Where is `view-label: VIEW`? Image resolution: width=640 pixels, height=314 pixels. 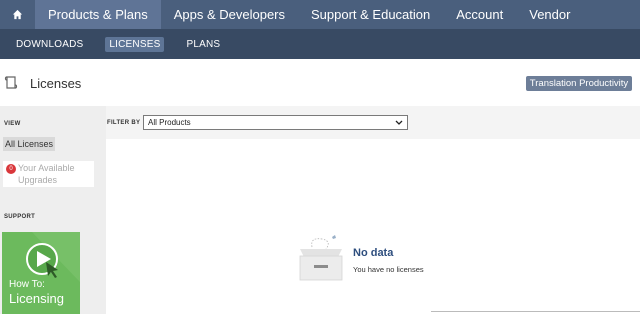 view-label: VIEW is located at coordinates (12, 124).